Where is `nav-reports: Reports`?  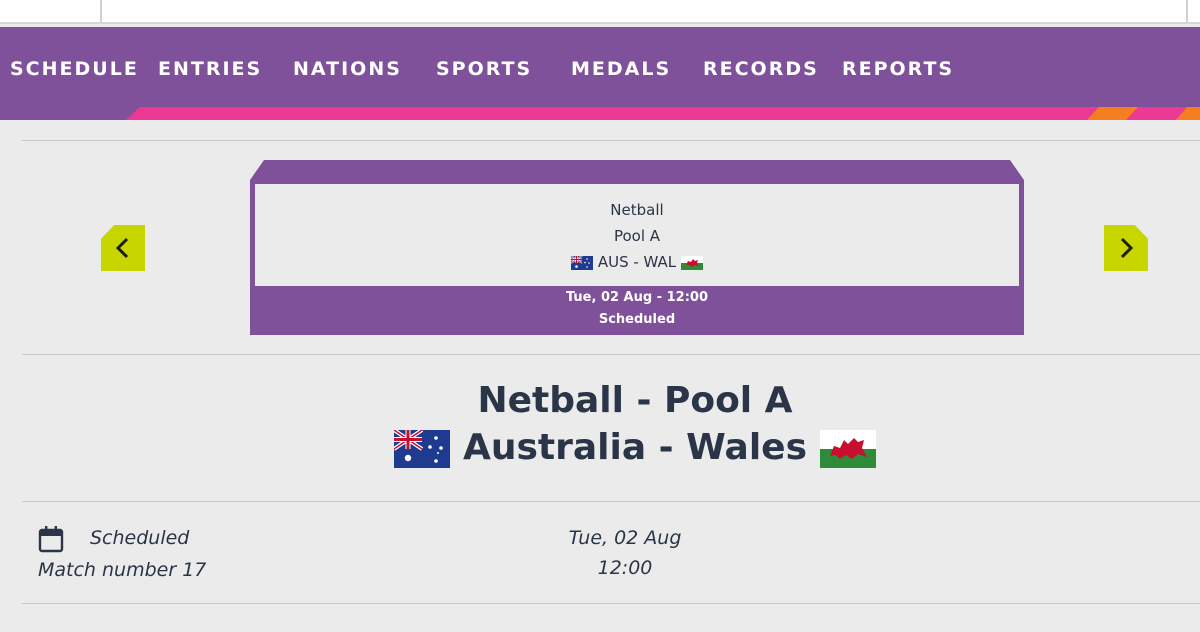
nav-reports: Reports is located at coordinates (898, 69).